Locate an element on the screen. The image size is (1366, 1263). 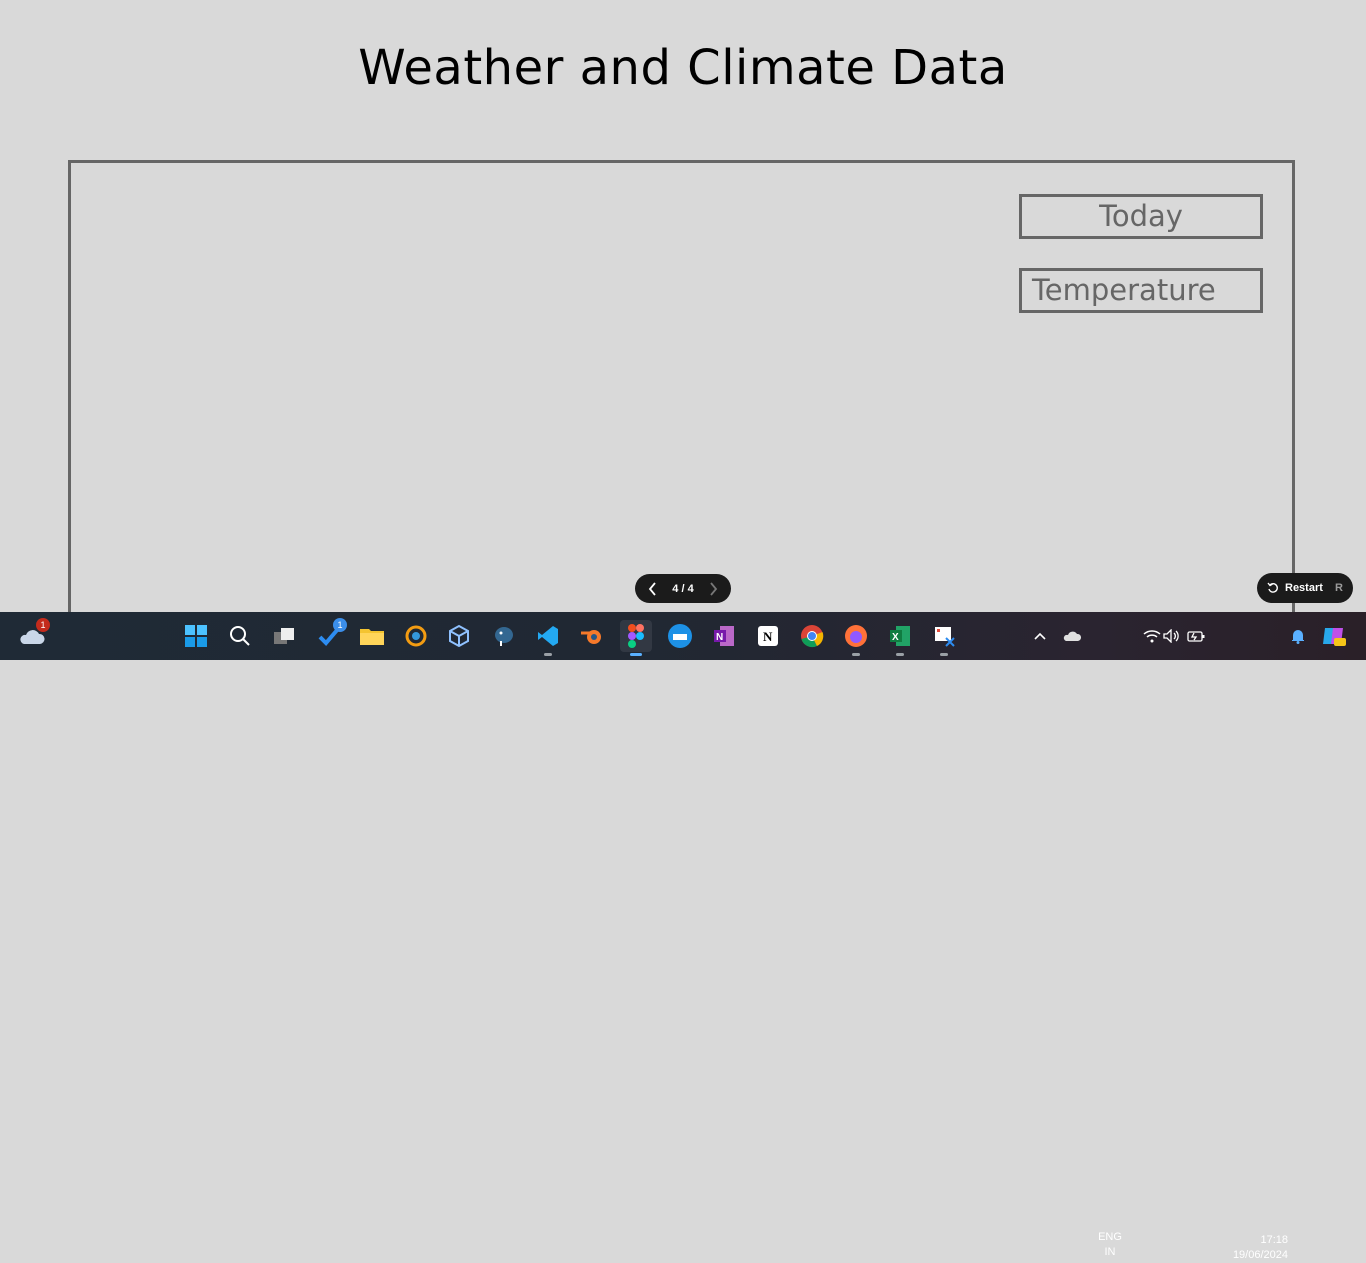
vscode-icon is located at coordinates (548, 636).